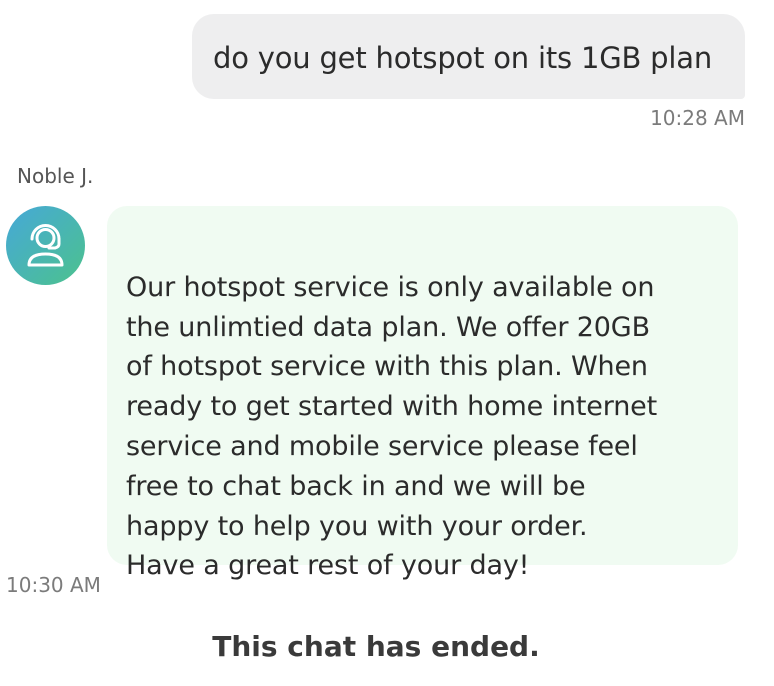  What do you see at coordinates (463, 58) in the screenshot?
I see `user-message-text: do you get hotspot on its 1GB plan` at bounding box center [463, 58].